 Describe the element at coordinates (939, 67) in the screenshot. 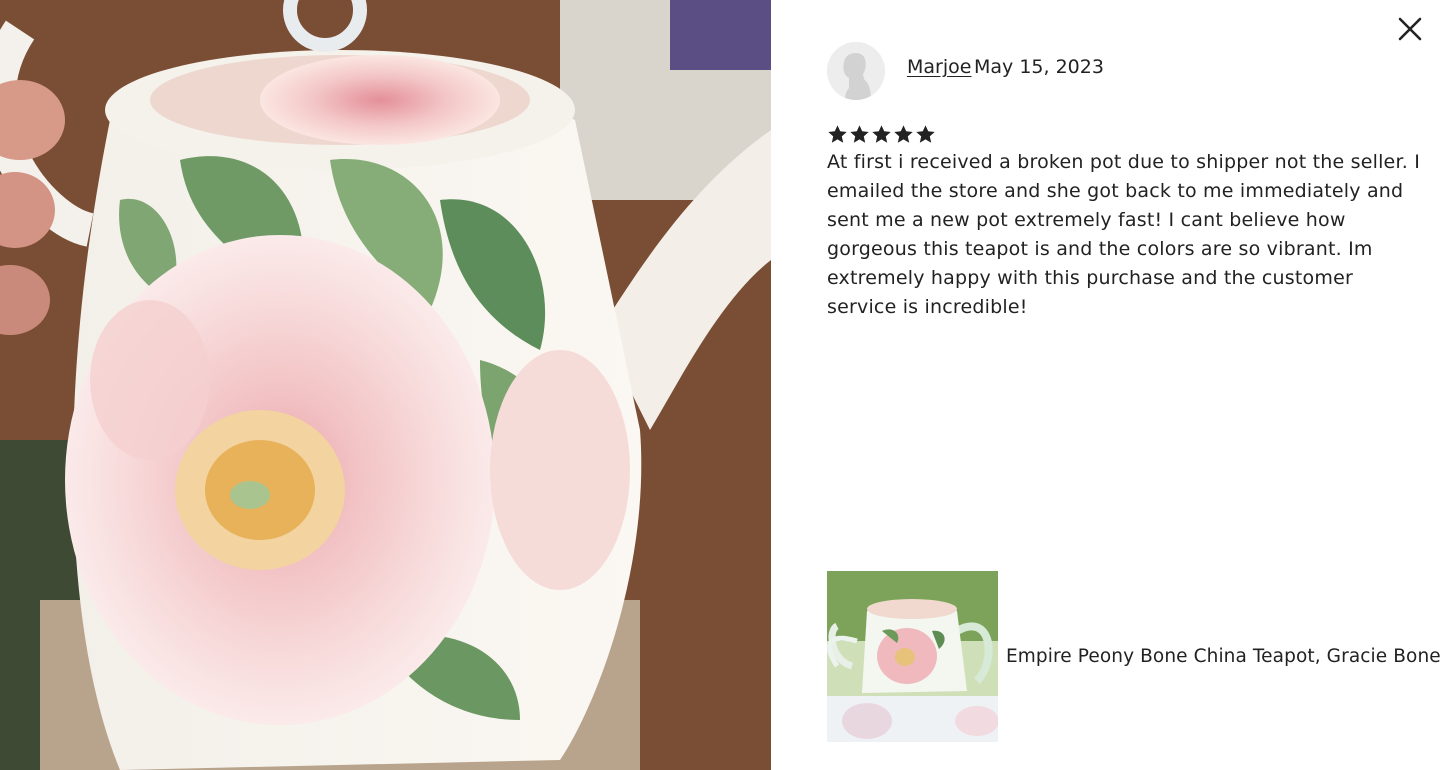

I see `reviewer-name-link: Marjoe` at that location.